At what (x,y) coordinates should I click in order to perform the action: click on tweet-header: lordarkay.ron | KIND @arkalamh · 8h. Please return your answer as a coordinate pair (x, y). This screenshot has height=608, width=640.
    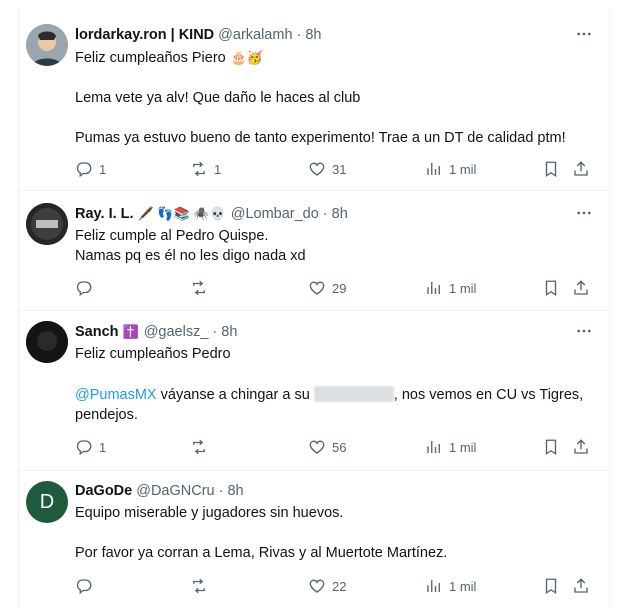
    Looking at the image, I should click on (198, 35).